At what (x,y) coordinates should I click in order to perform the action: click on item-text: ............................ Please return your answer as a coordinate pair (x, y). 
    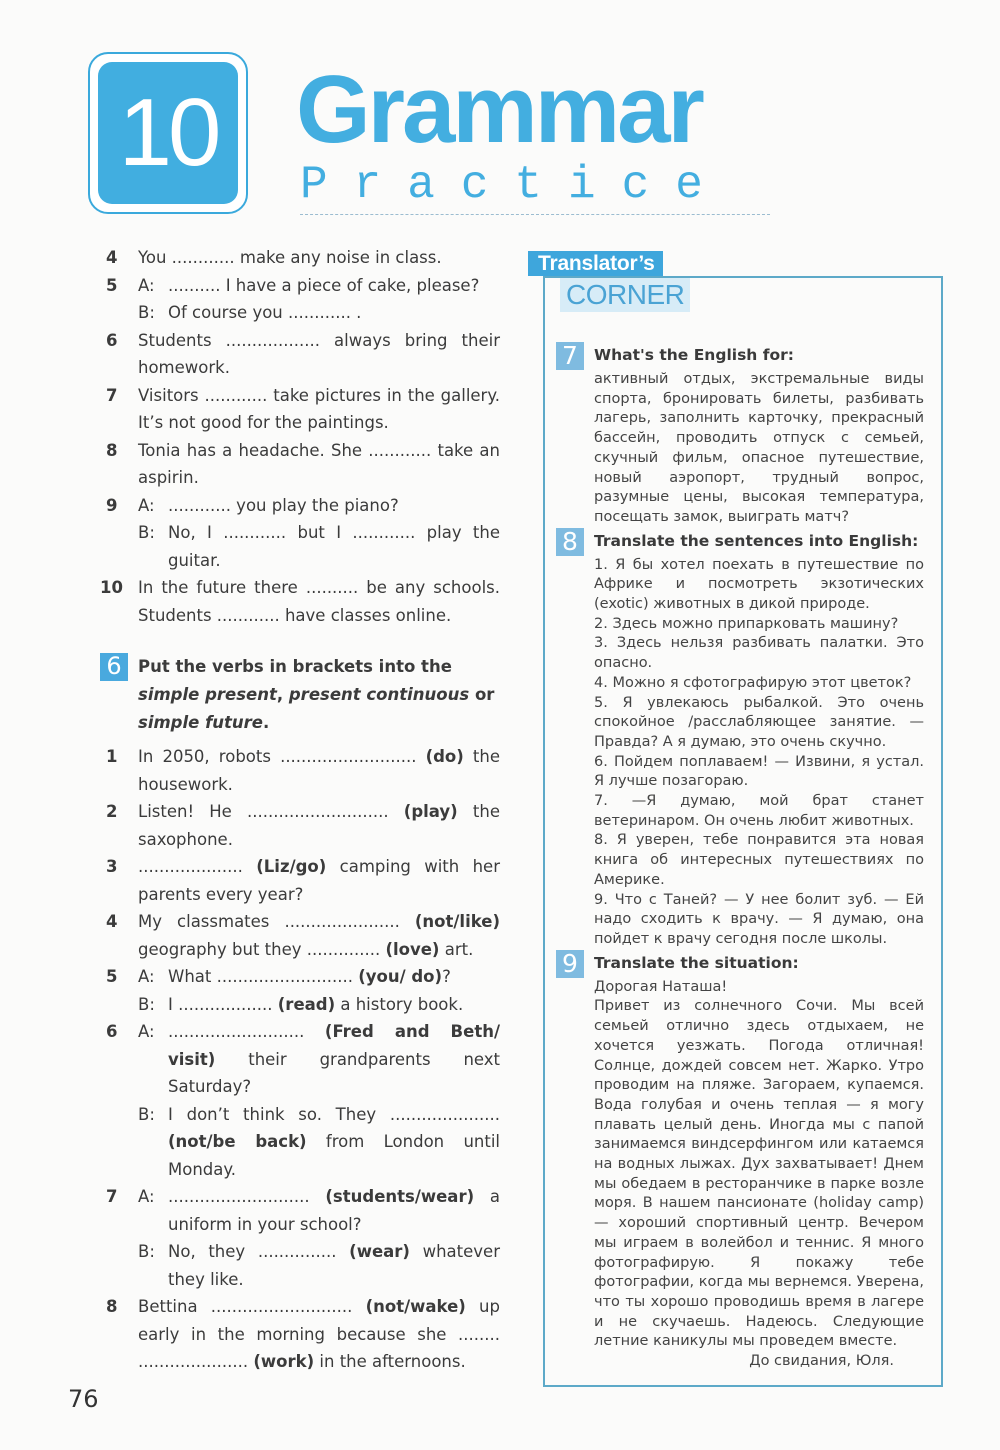
    Looking at the image, I should click on (247, 1196).